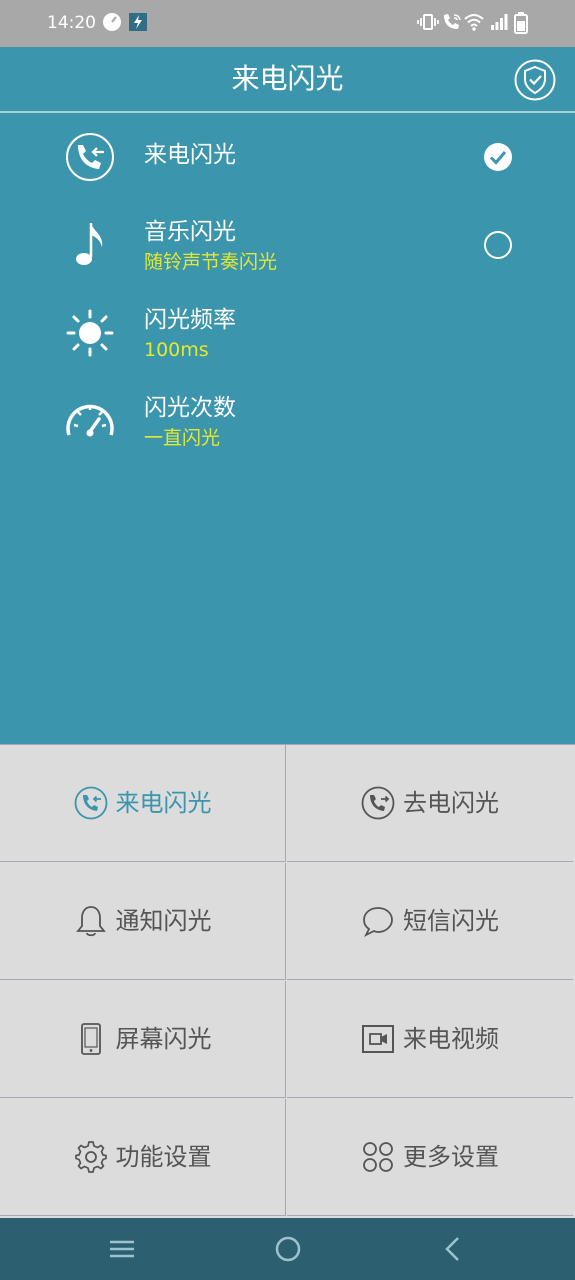  What do you see at coordinates (190, 232) in the screenshot?
I see `setting-label: 音乐闪光` at bounding box center [190, 232].